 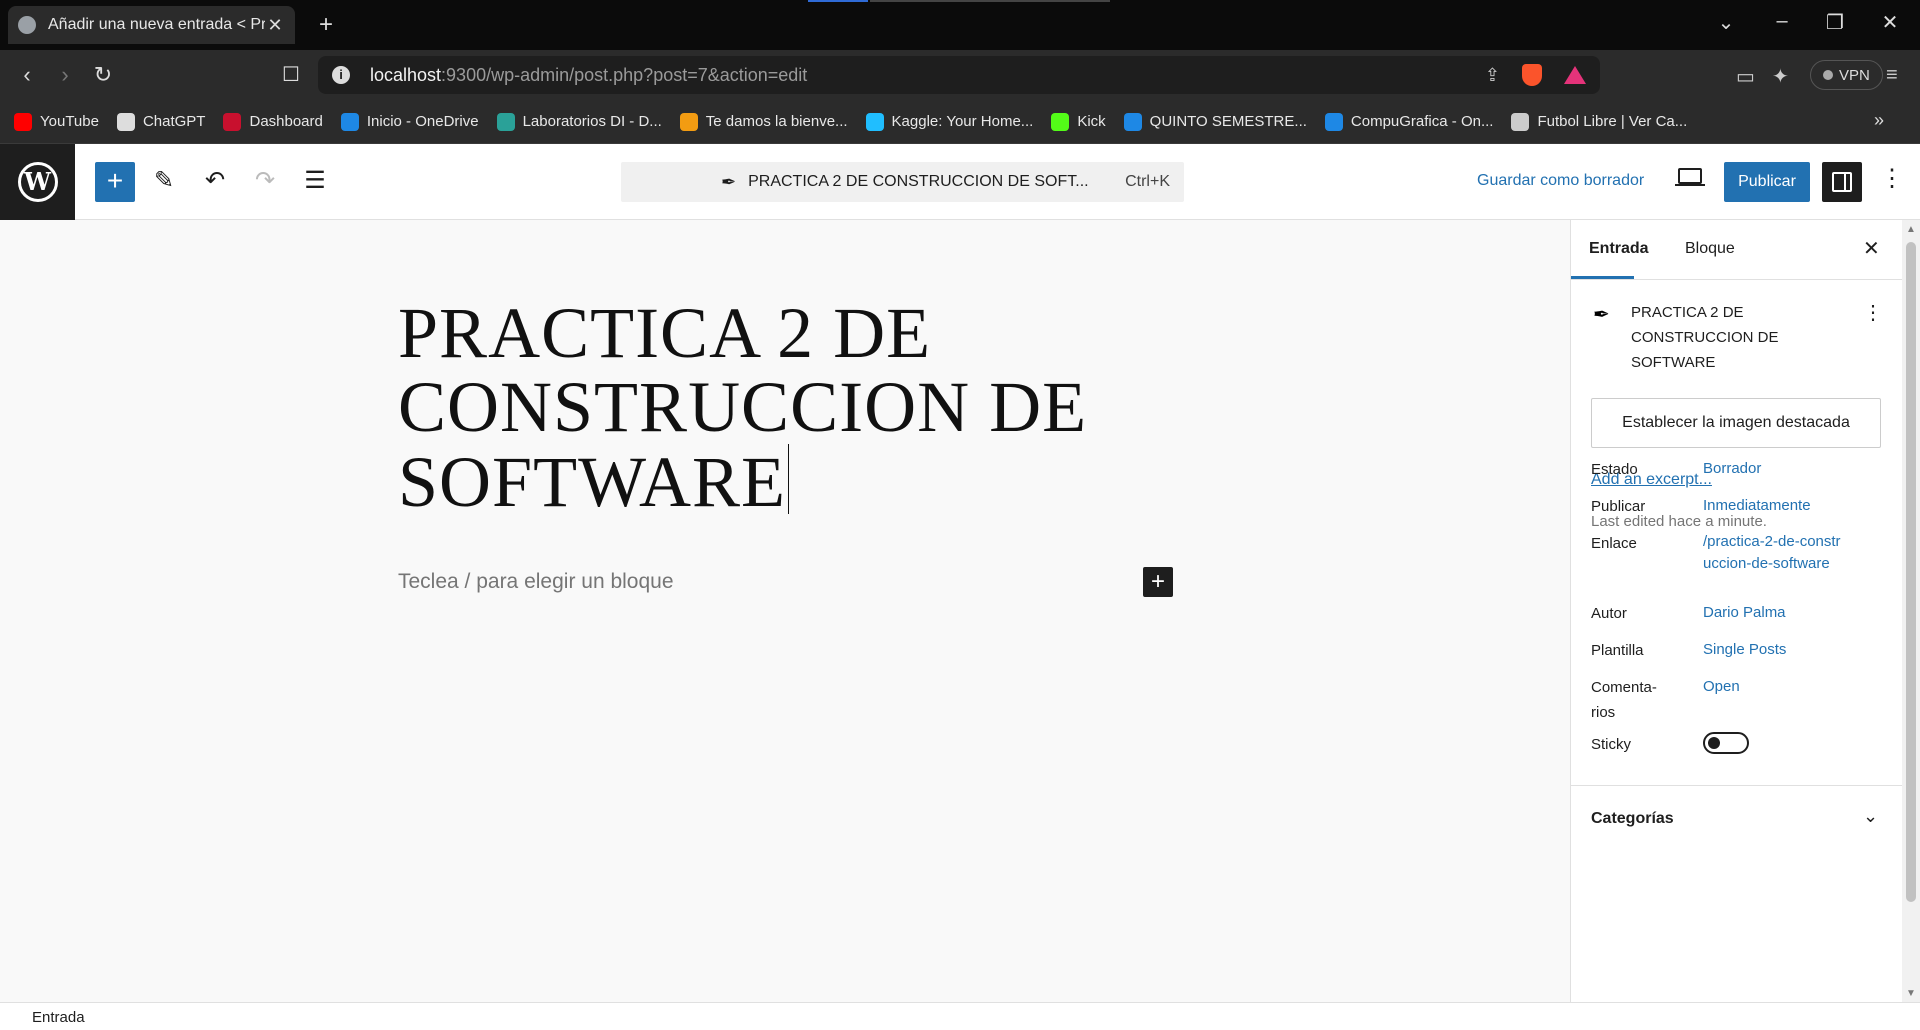 What do you see at coordinates (990, 1) in the screenshot?
I see `tab-indicator-inactive` at bounding box center [990, 1].